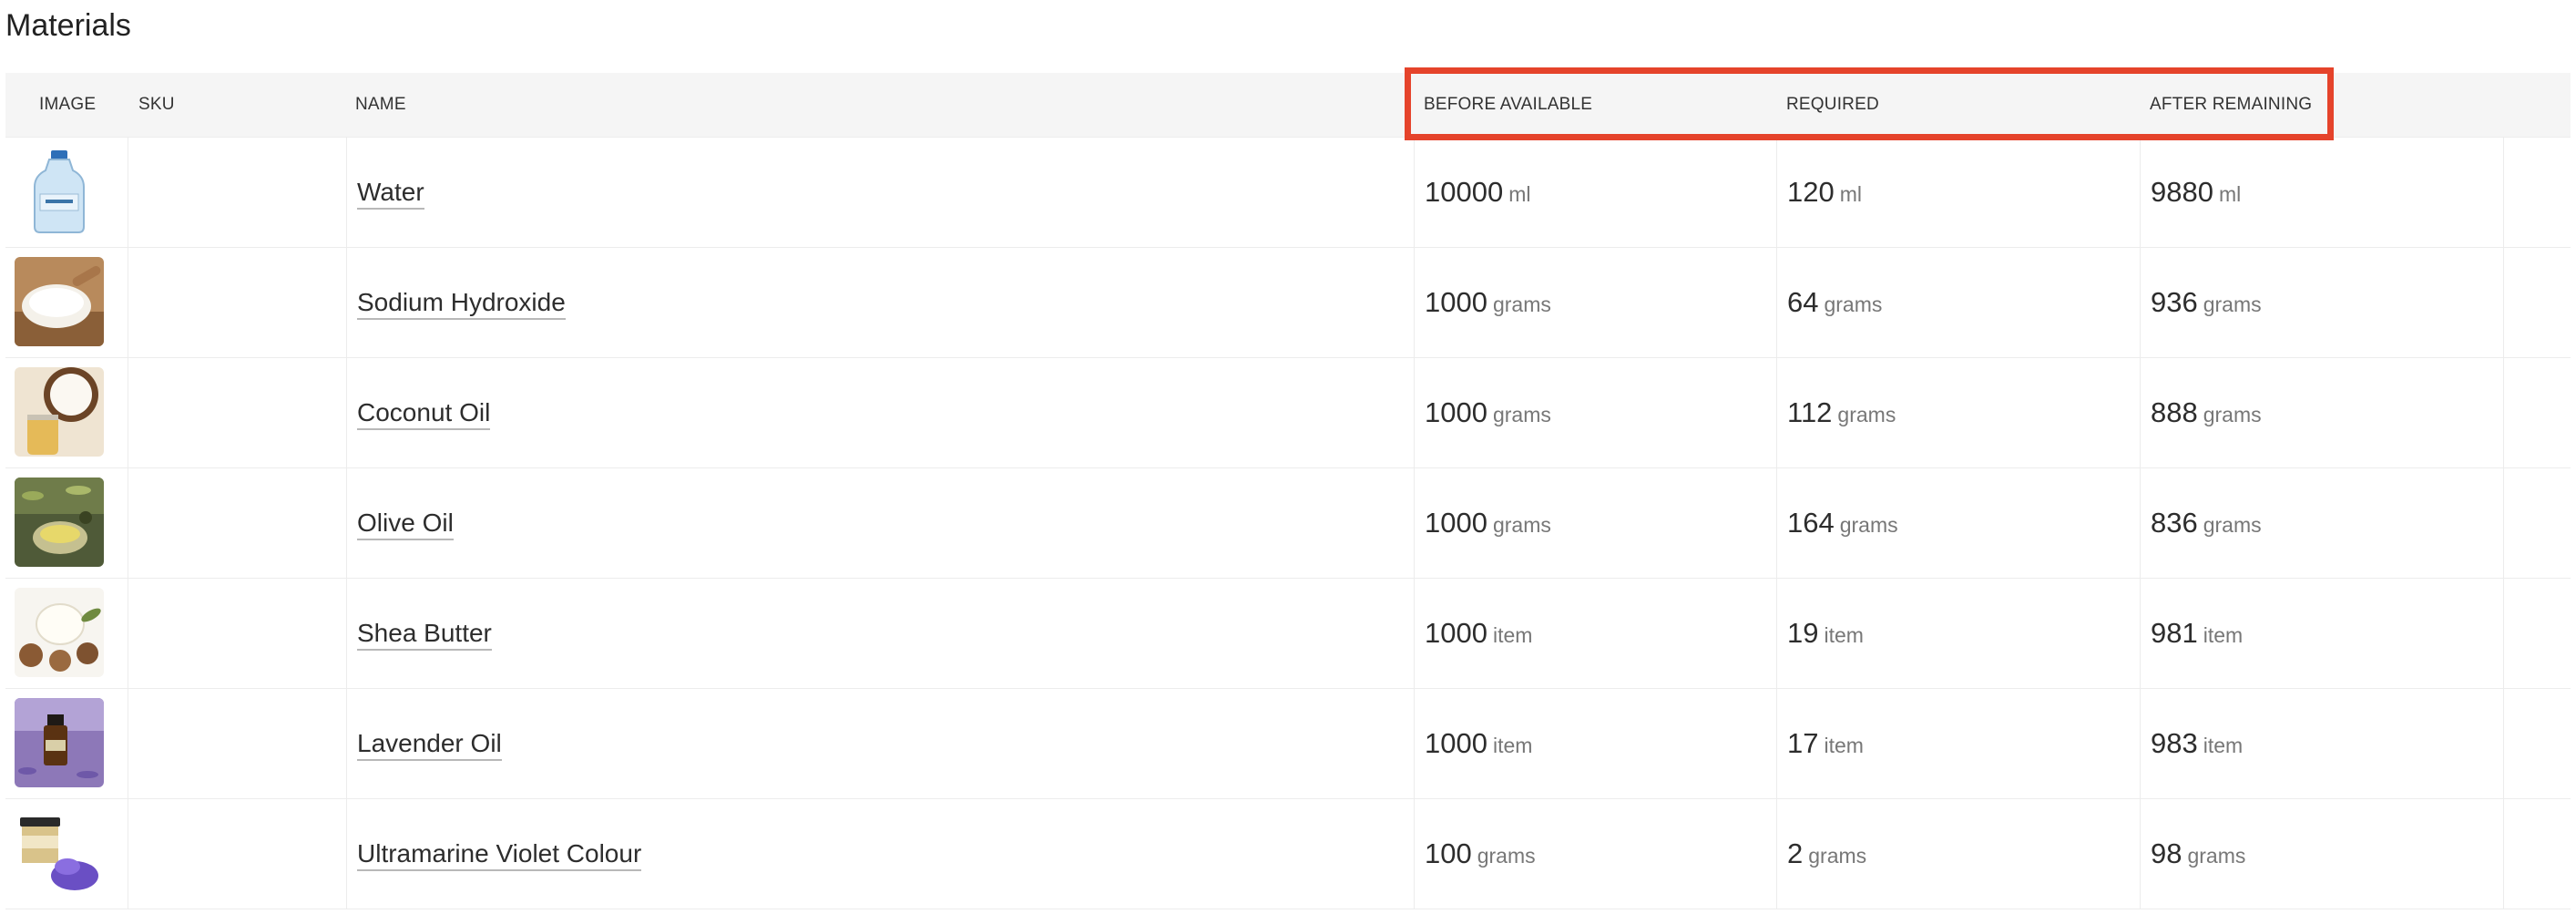  Describe the element at coordinates (1508, 105) in the screenshot. I see `header-before-available: BEFORE AVAILABLE` at that location.